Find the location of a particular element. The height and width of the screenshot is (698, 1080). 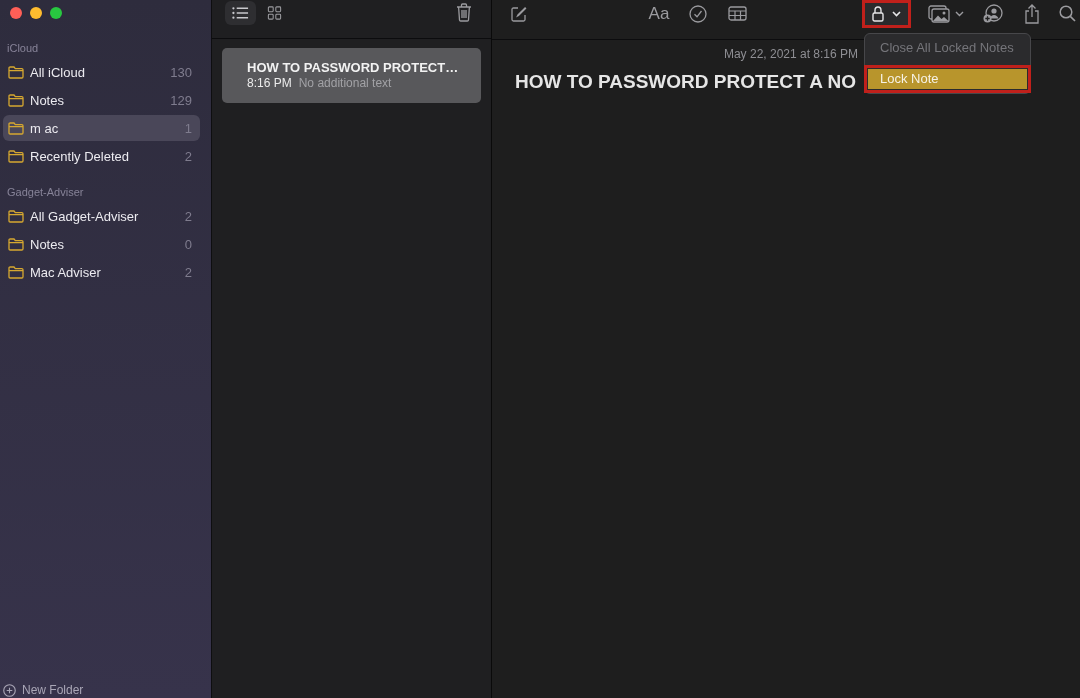

note-count: 129 is located at coordinates (181, 100).